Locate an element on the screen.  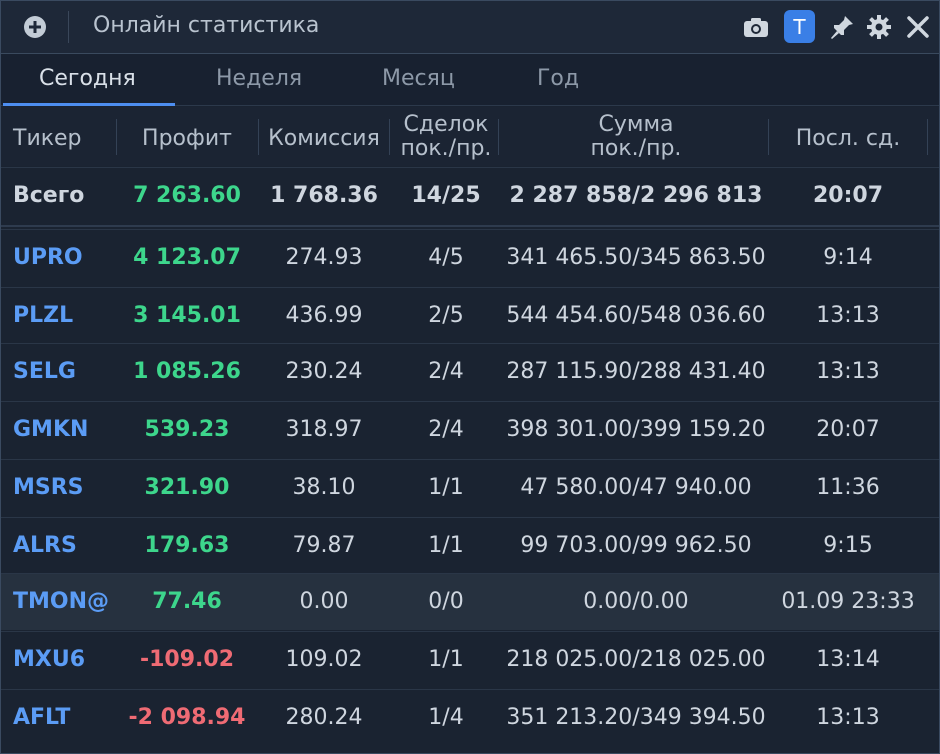
deals-cell: 1/4 is located at coordinates (446, 717).